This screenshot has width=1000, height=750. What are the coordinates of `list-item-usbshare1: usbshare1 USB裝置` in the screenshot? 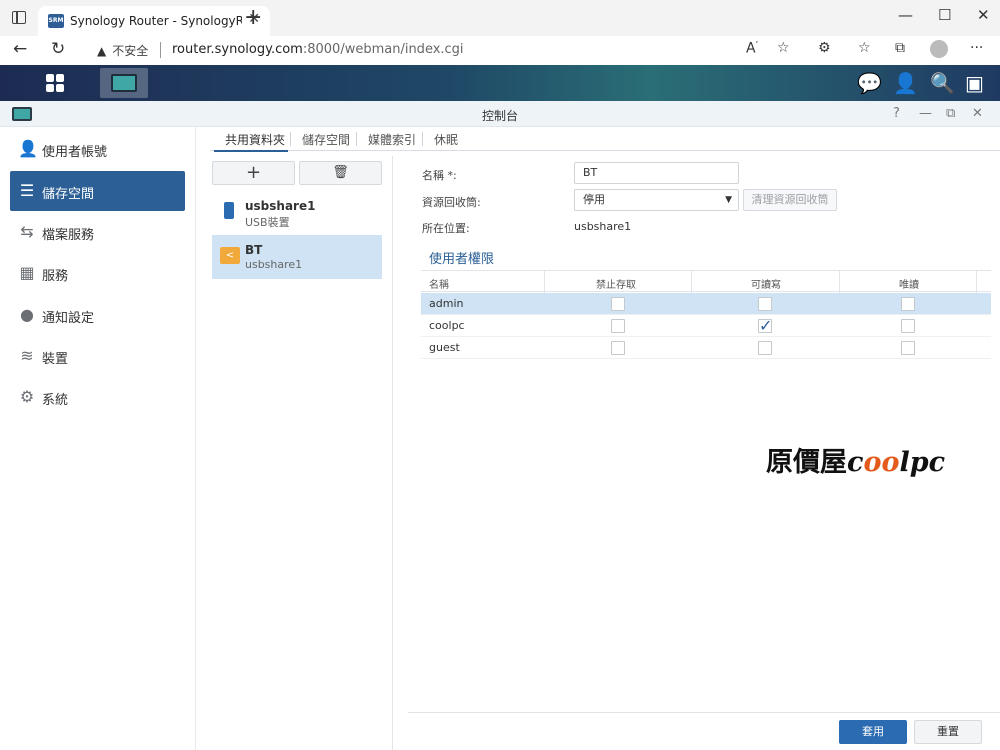 It's located at (297, 213).